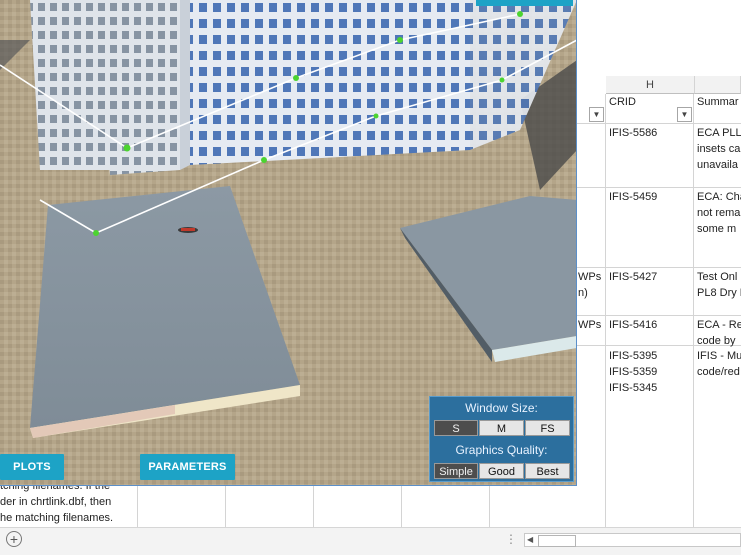 Image resolution: width=741 pixels, height=555 pixels. Describe the element at coordinates (557, 541) in the screenshot. I see `scrollbar-thumb` at that location.